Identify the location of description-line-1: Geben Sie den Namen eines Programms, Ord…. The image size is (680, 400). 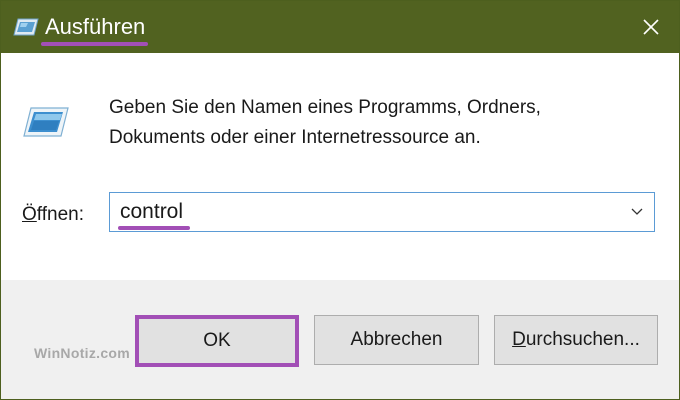
(325, 107).